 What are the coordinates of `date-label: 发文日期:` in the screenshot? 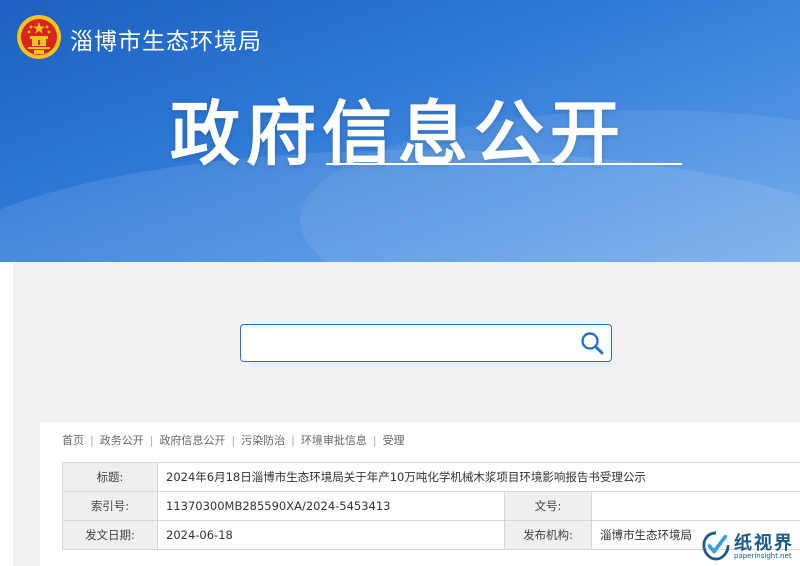 It's located at (110, 535).